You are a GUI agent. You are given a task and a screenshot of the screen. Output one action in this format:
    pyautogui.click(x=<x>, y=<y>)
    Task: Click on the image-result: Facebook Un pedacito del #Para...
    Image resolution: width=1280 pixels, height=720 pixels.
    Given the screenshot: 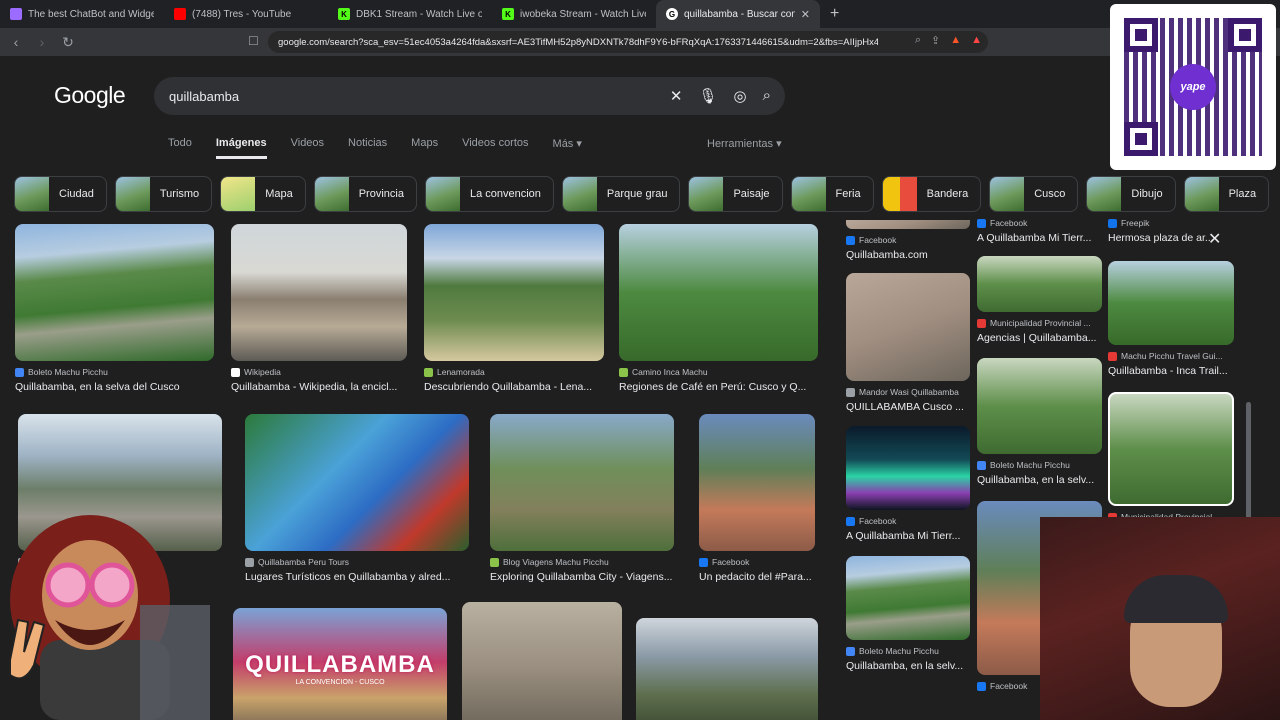 What is the action you would take?
    pyautogui.click(x=757, y=498)
    